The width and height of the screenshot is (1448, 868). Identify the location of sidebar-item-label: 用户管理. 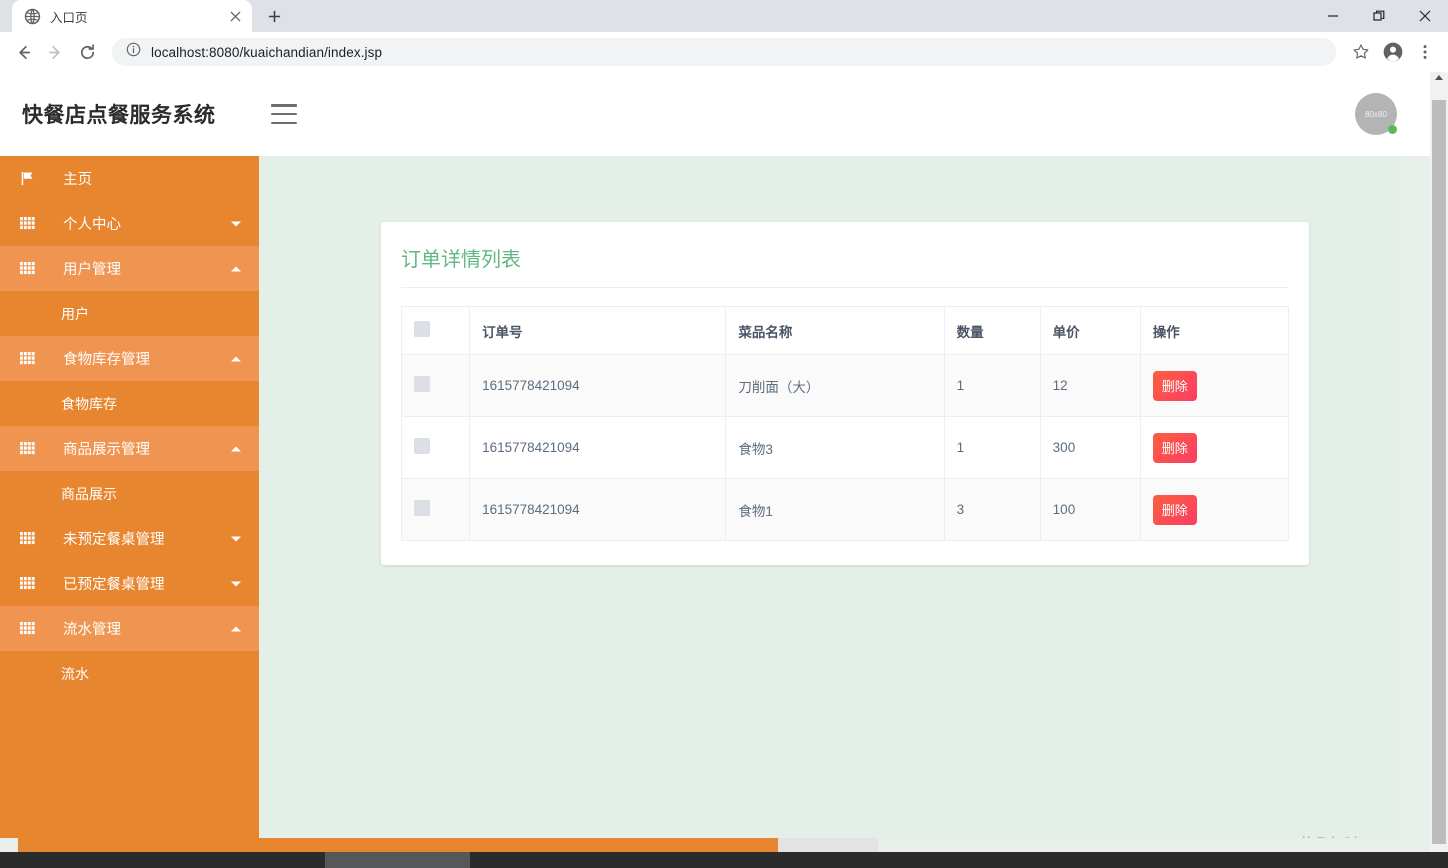
(92, 270).